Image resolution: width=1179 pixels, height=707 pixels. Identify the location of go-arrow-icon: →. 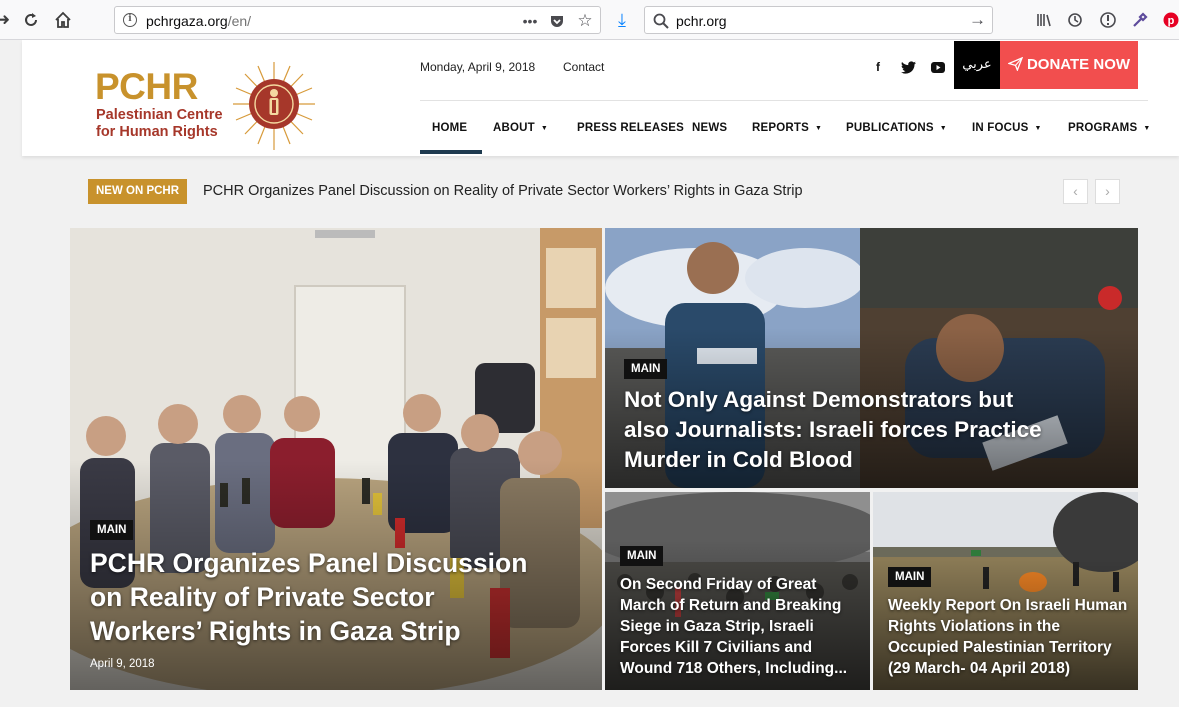
(977, 20).